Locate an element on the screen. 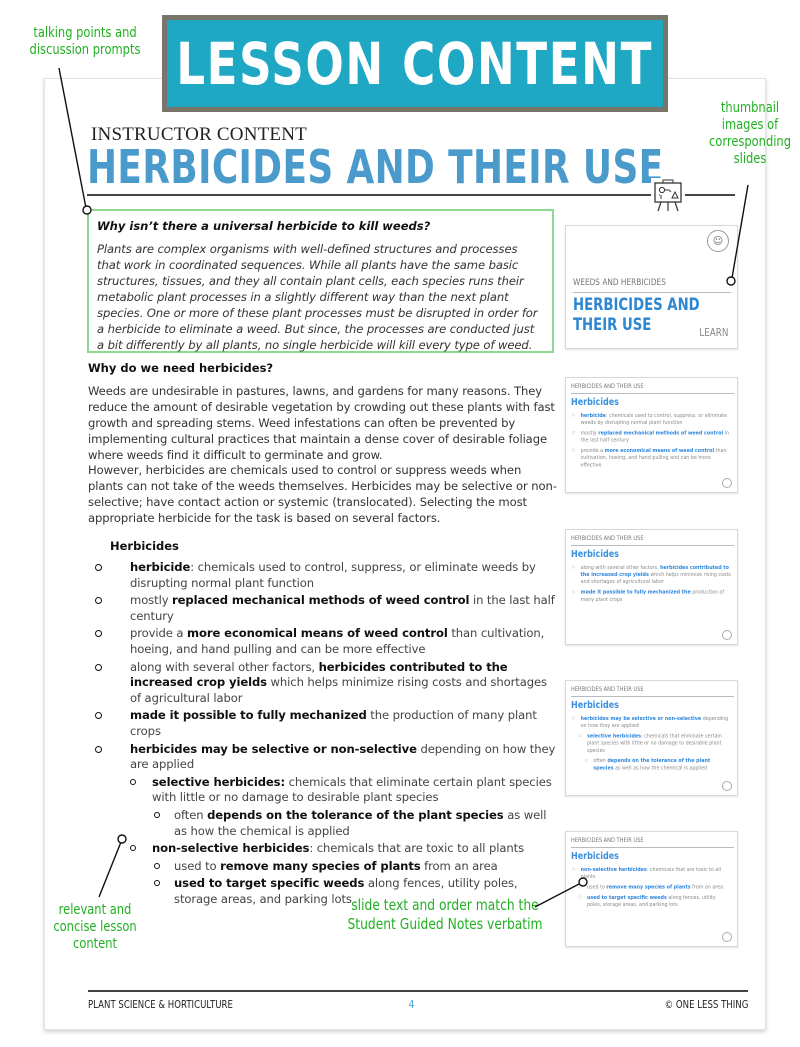  slide-bullet-text: from an area is located at coordinates (707, 887).